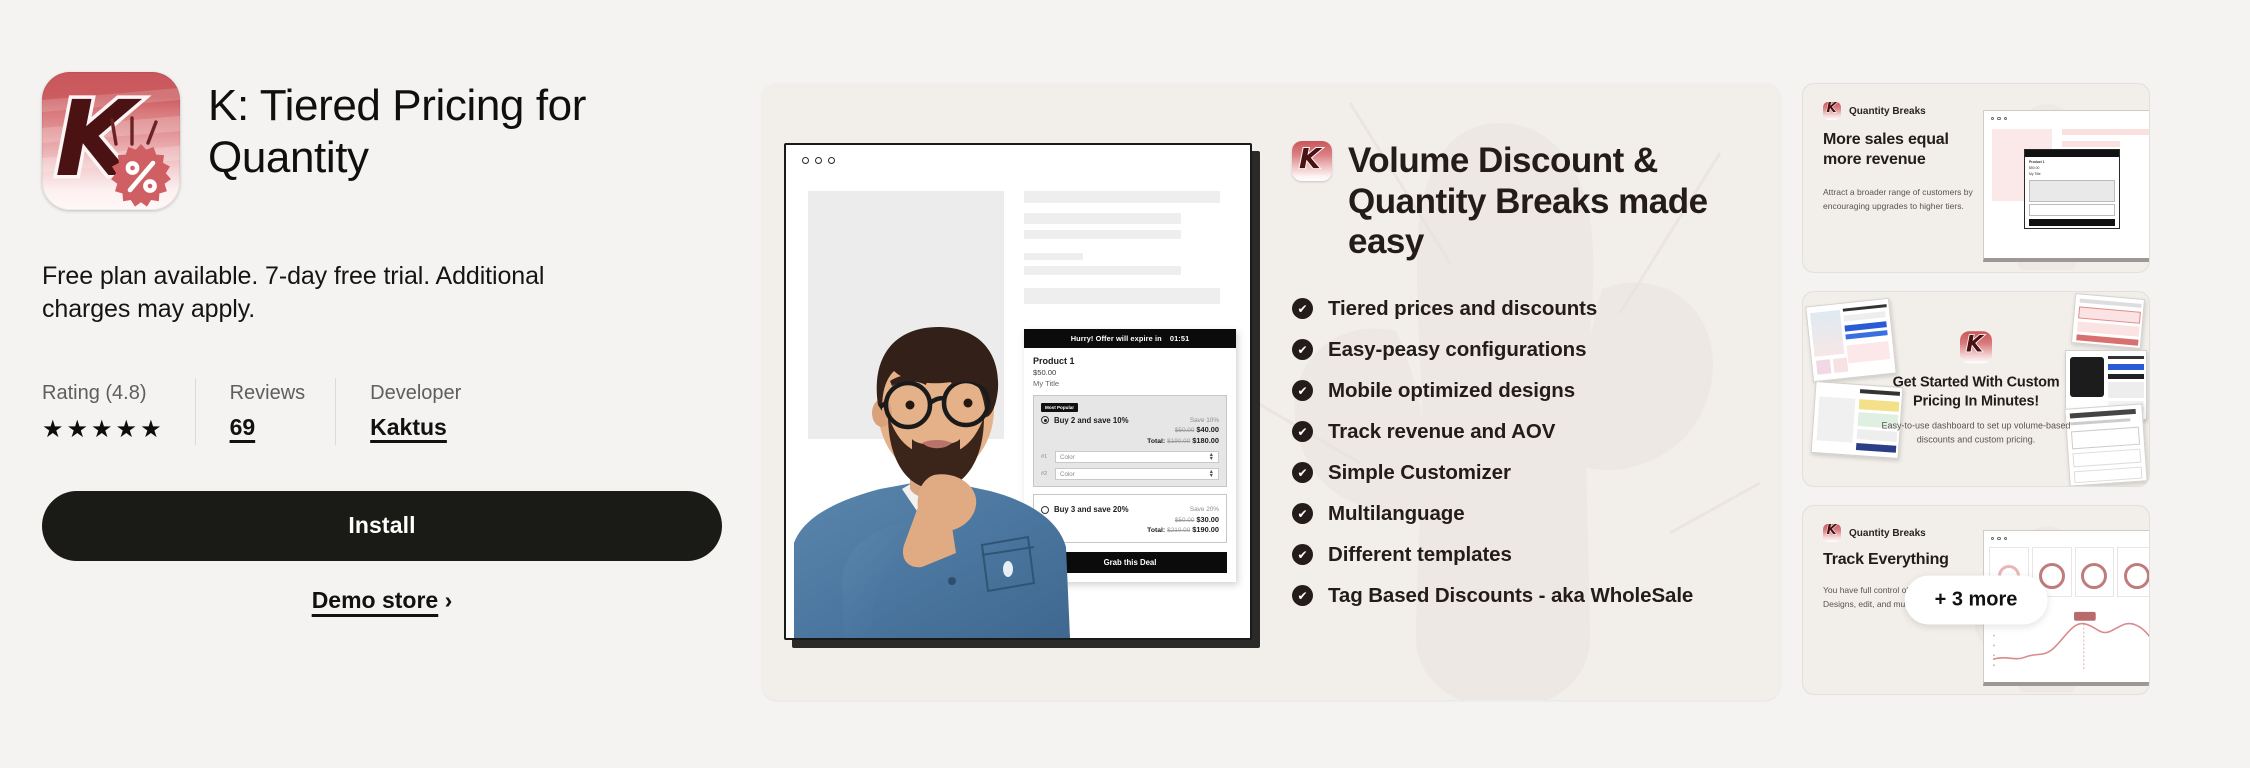 The image size is (2250, 768). I want to click on thumb-1-screenshot: Product 1 $50.00 My Title, so click(2066, 186).